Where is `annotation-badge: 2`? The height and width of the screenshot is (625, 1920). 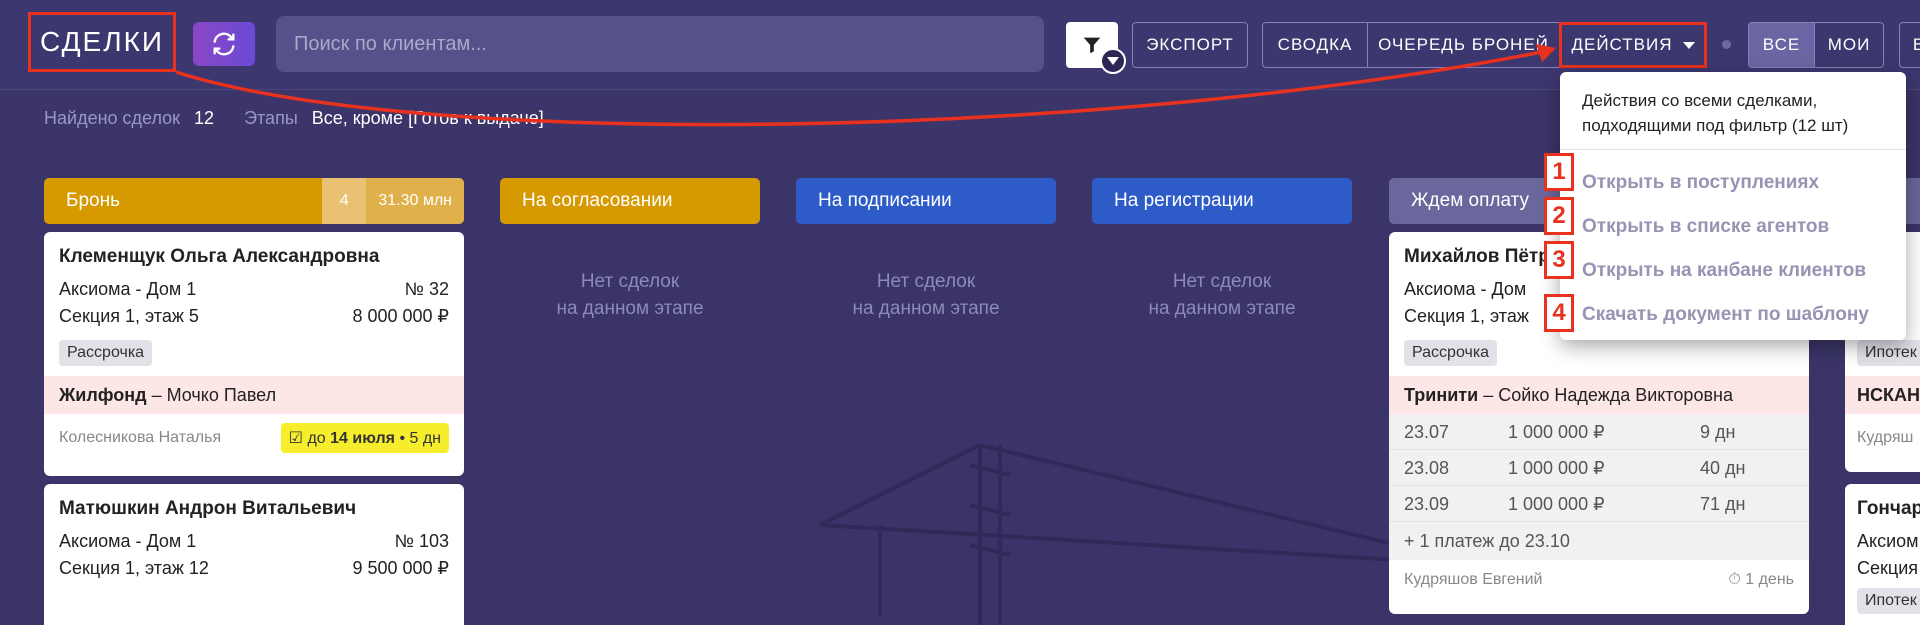
annotation-badge: 2 is located at coordinates (1559, 216).